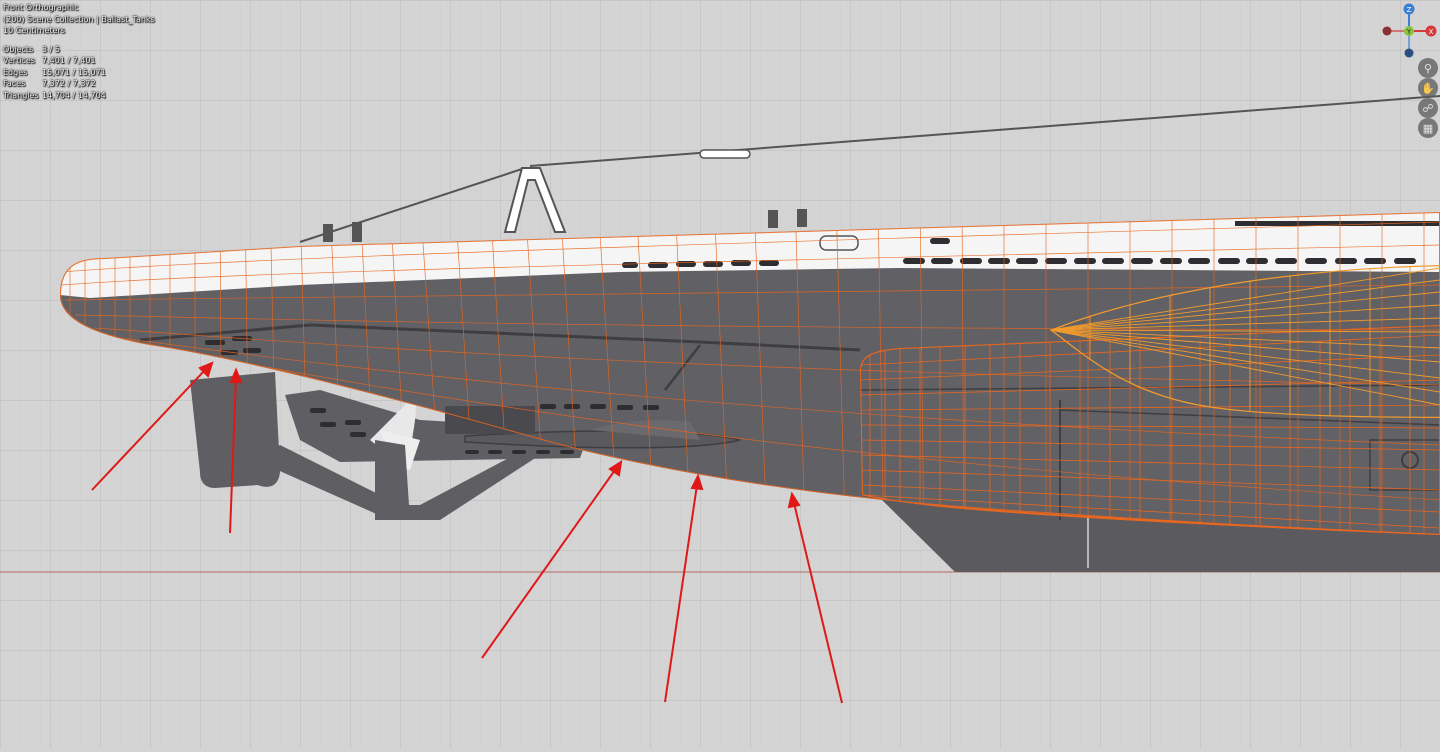 The height and width of the screenshot is (752, 1440). Describe the element at coordinates (1387, 31) in the screenshot. I see `gizmo-neg-x-axis` at that location.